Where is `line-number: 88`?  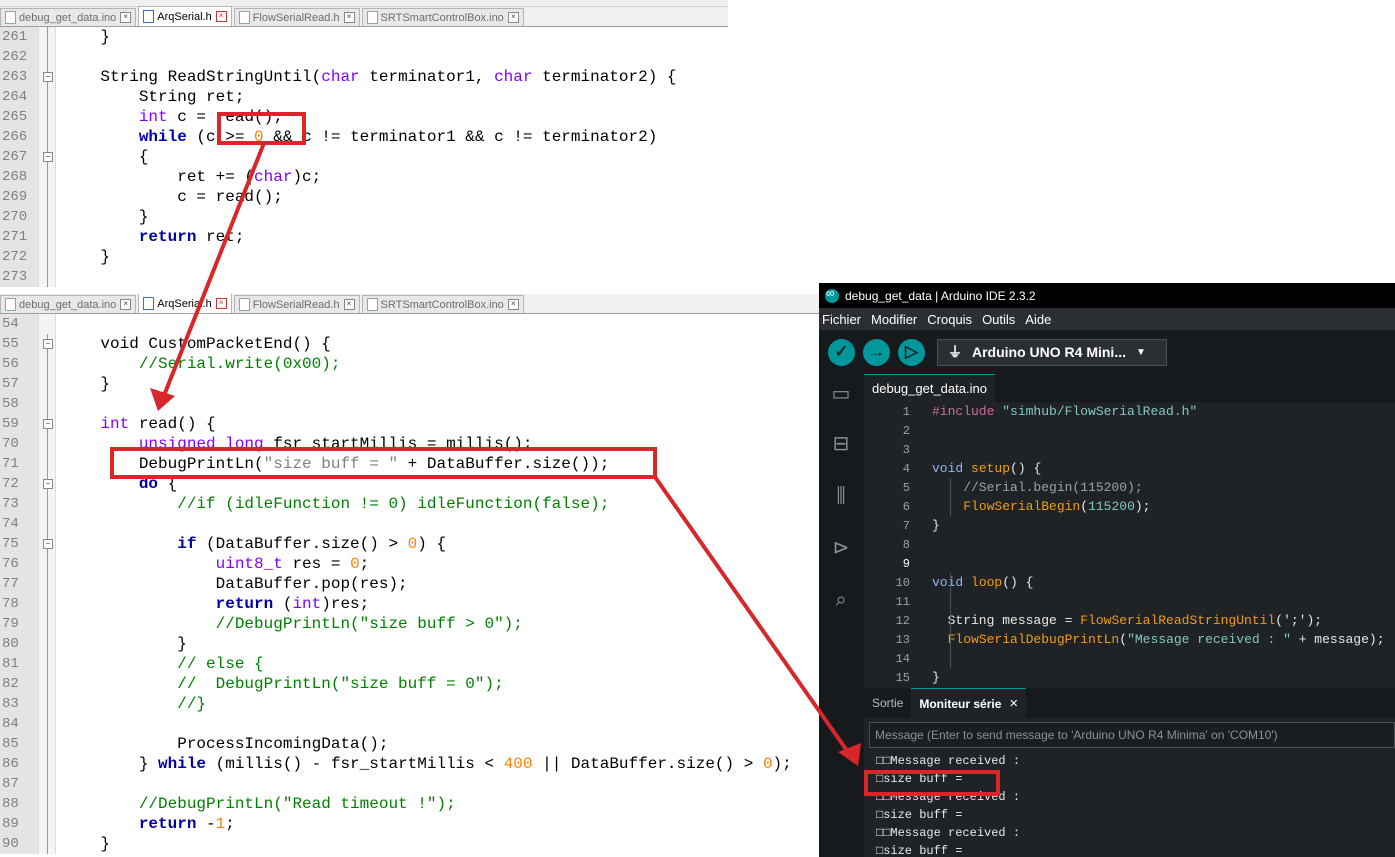
line-number: 88 is located at coordinates (19, 804).